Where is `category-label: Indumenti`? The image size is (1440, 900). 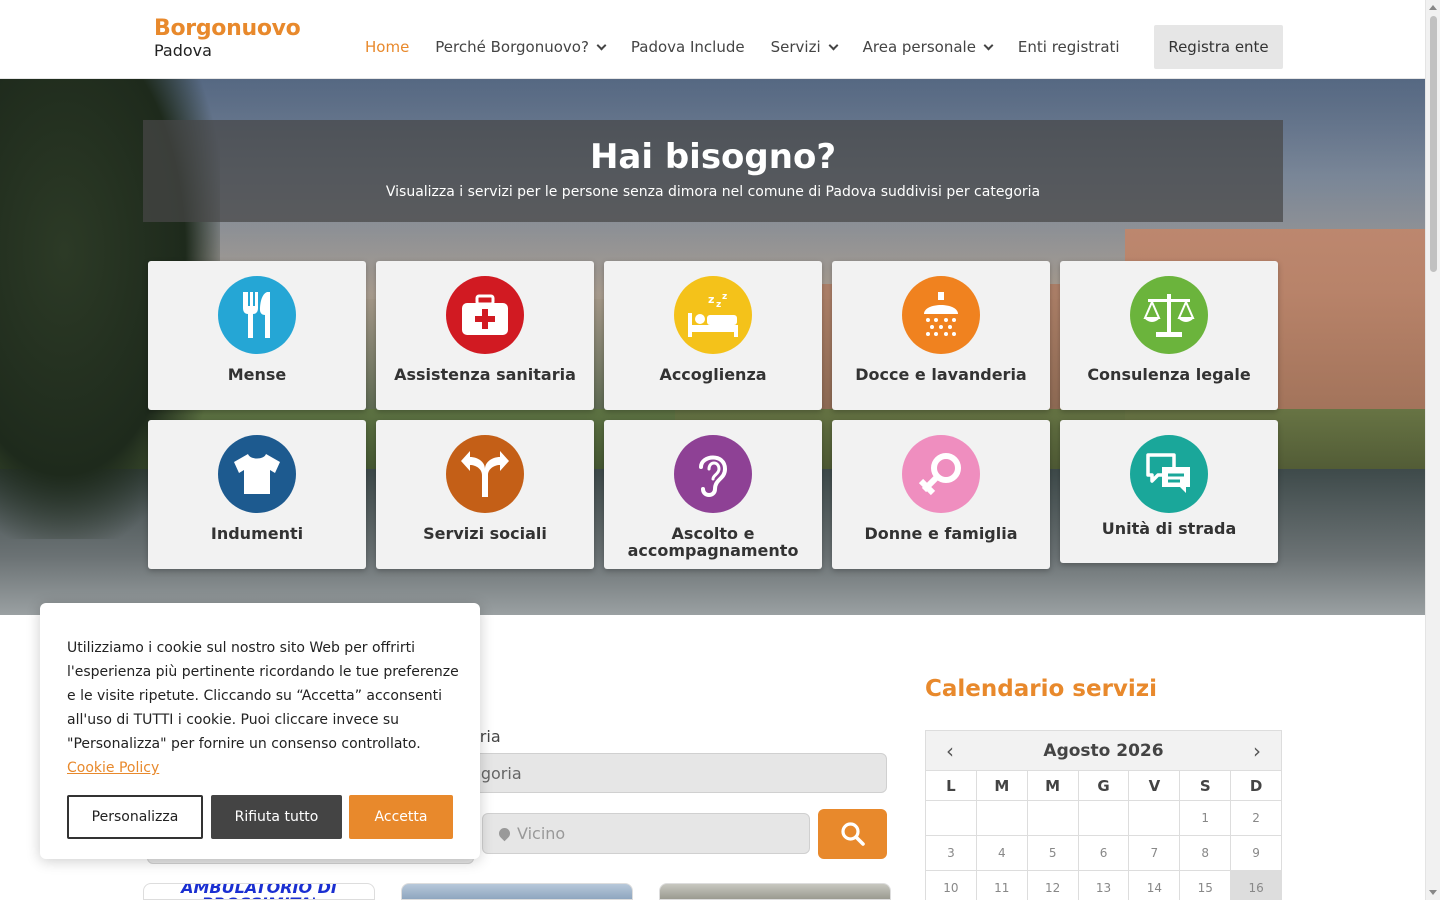
category-label: Indumenti is located at coordinates (257, 533).